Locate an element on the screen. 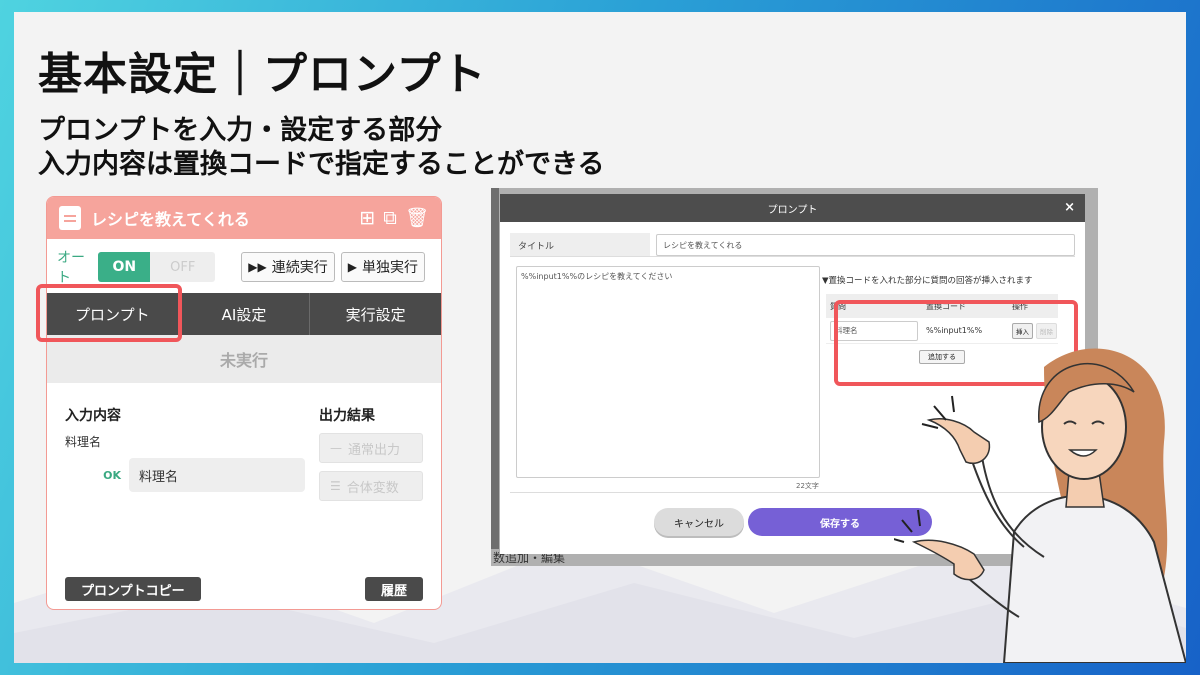 This screenshot has height=675, width=1200. replace-note: ▼置換コードを入れた部分に質問の回答が挿入されます is located at coordinates (927, 281).